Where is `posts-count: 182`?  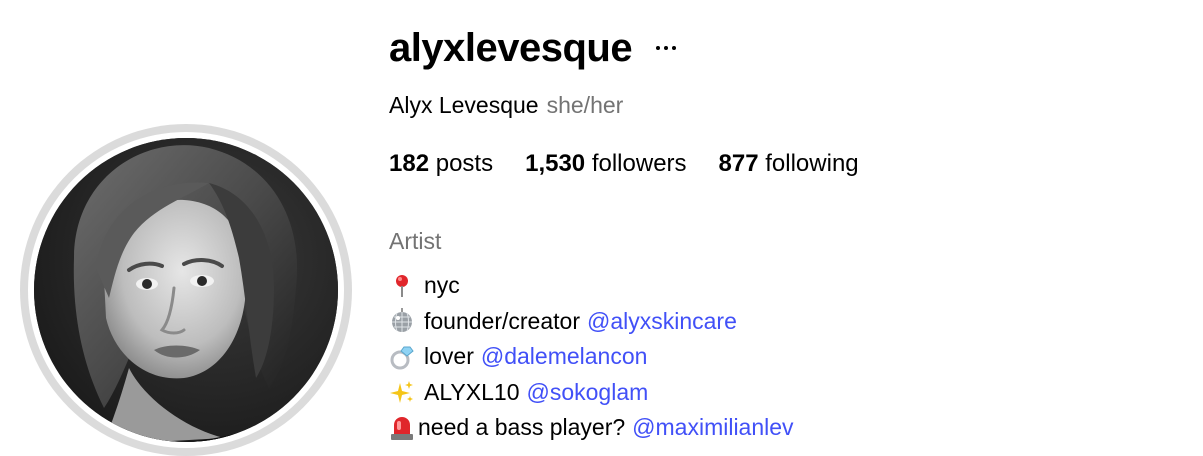 posts-count: 182 is located at coordinates (409, 163).